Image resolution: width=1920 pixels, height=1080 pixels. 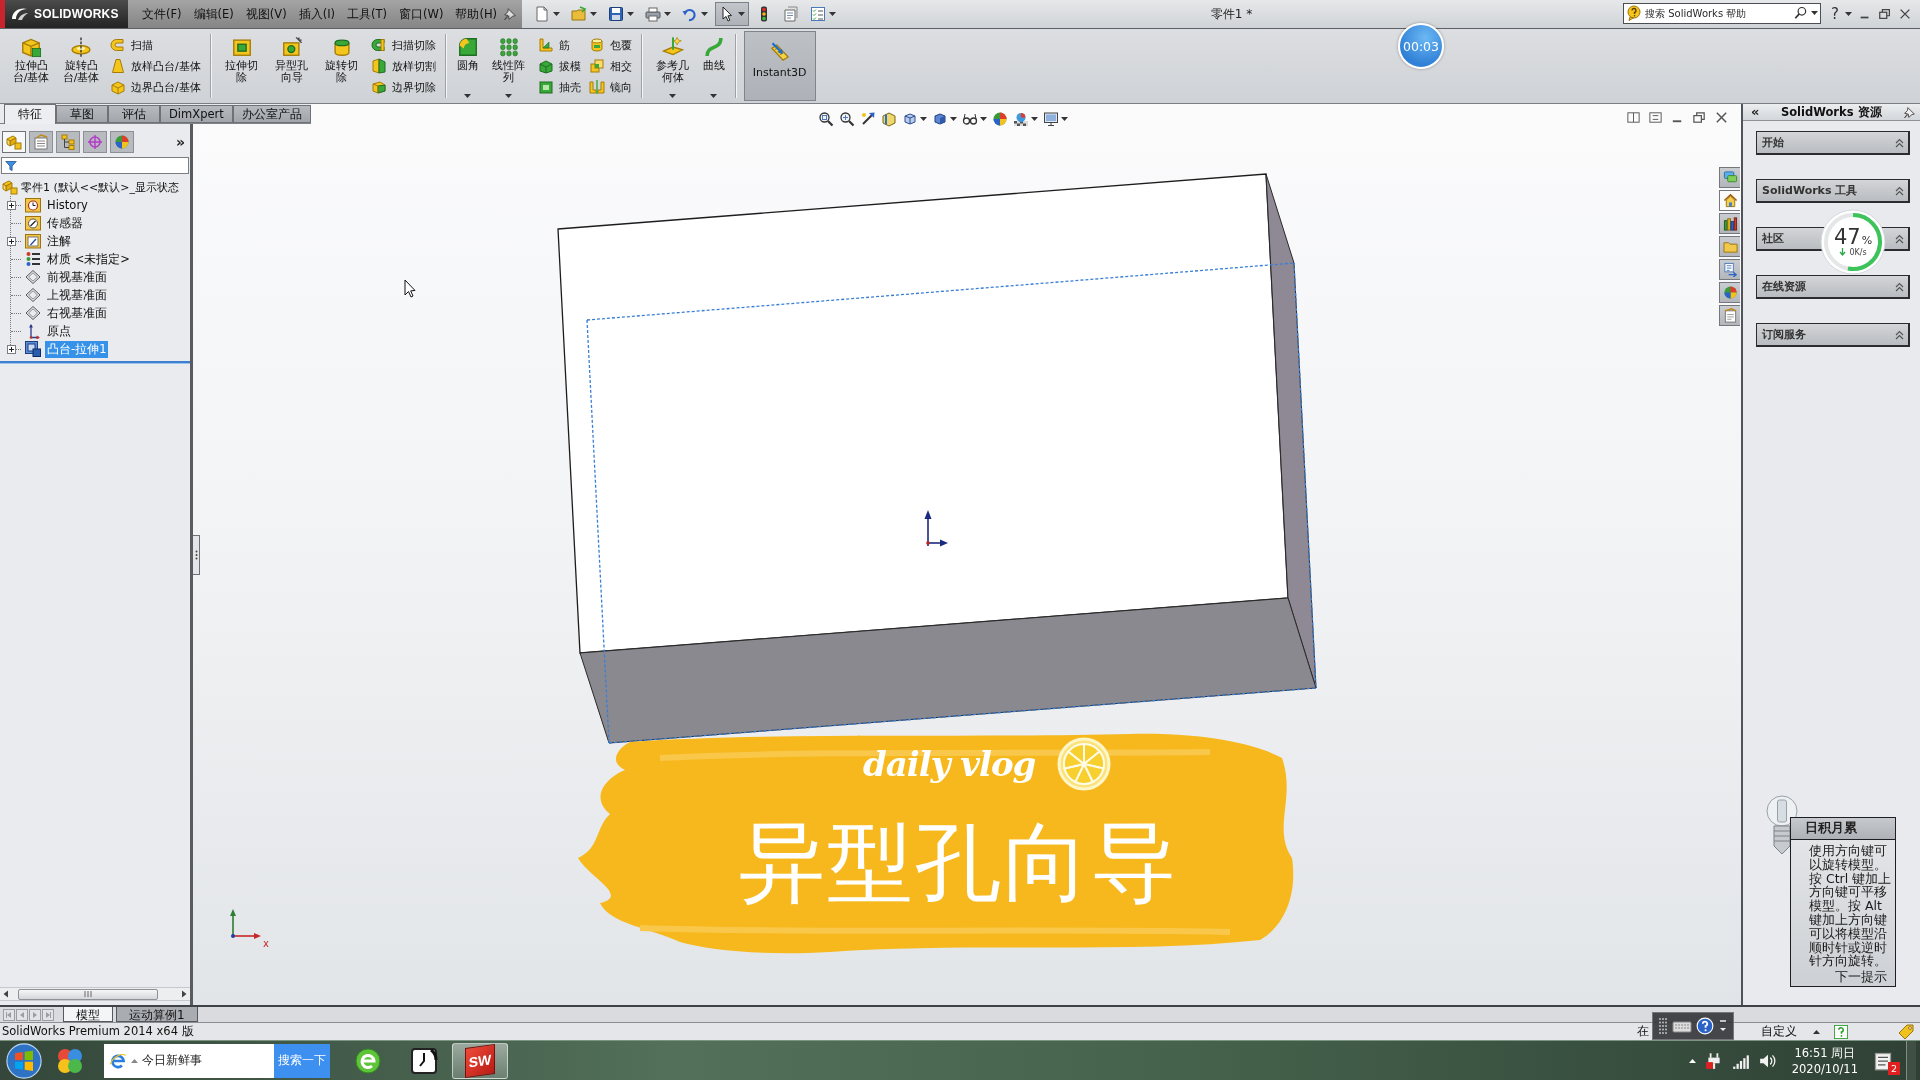 I want to click on sw-logo: SW, so click(x=480, y=1060).